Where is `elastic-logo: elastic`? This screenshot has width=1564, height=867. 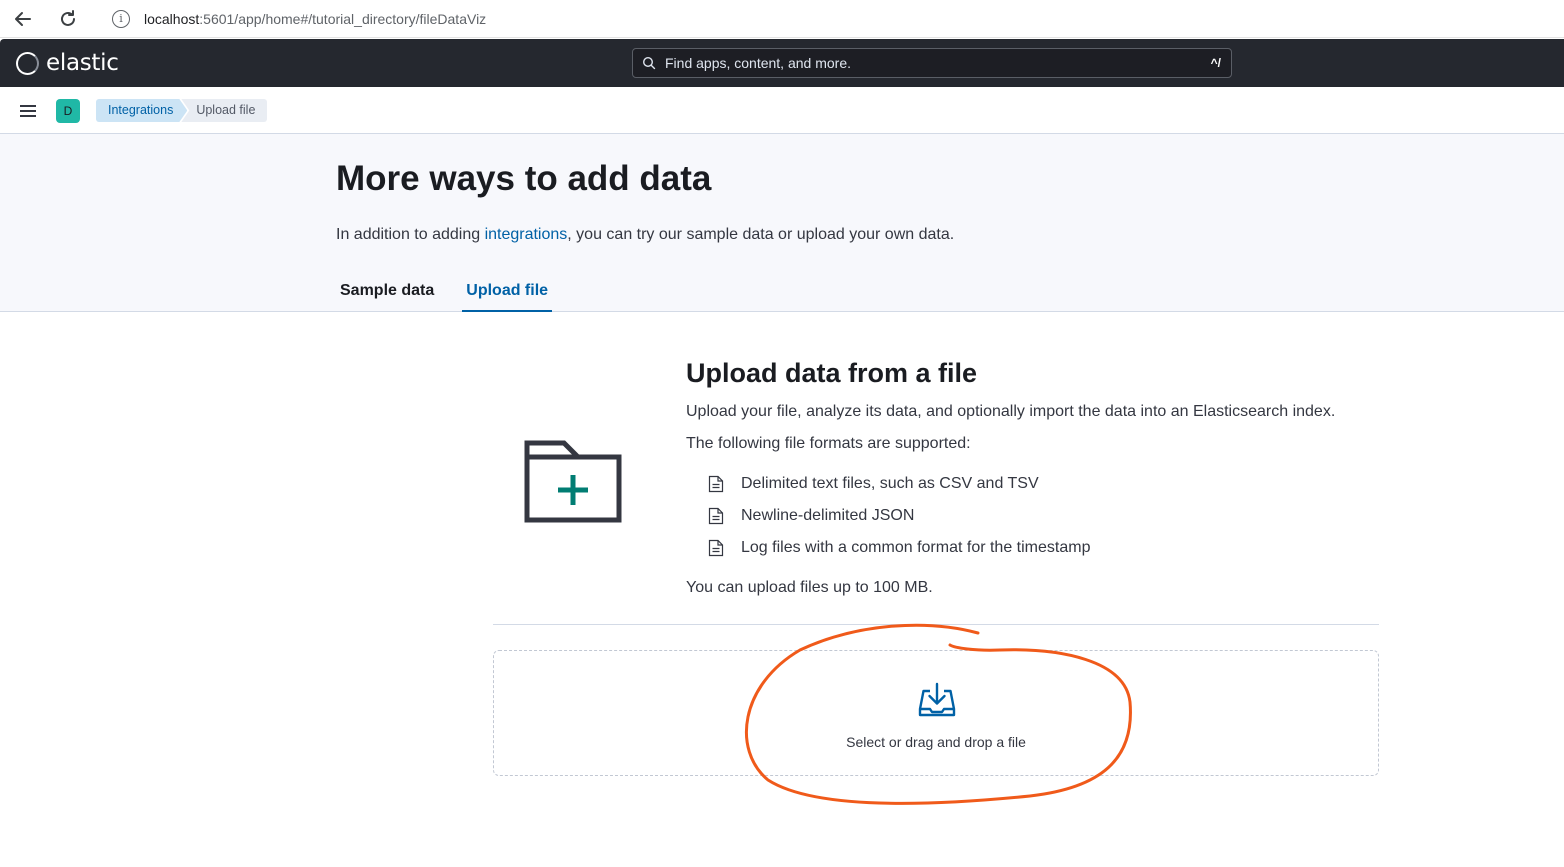
elastic-logo: elastic is located at coordinates (67, 63).